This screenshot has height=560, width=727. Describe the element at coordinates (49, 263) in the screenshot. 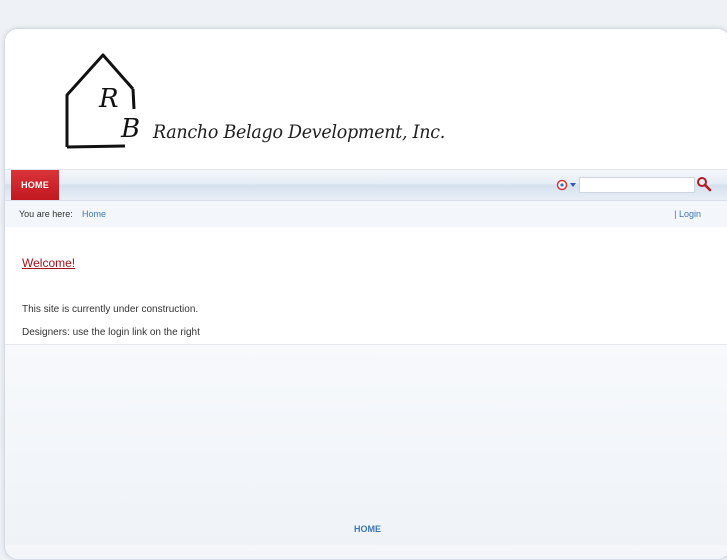

I see `page-heading: Welcome!` at that location.